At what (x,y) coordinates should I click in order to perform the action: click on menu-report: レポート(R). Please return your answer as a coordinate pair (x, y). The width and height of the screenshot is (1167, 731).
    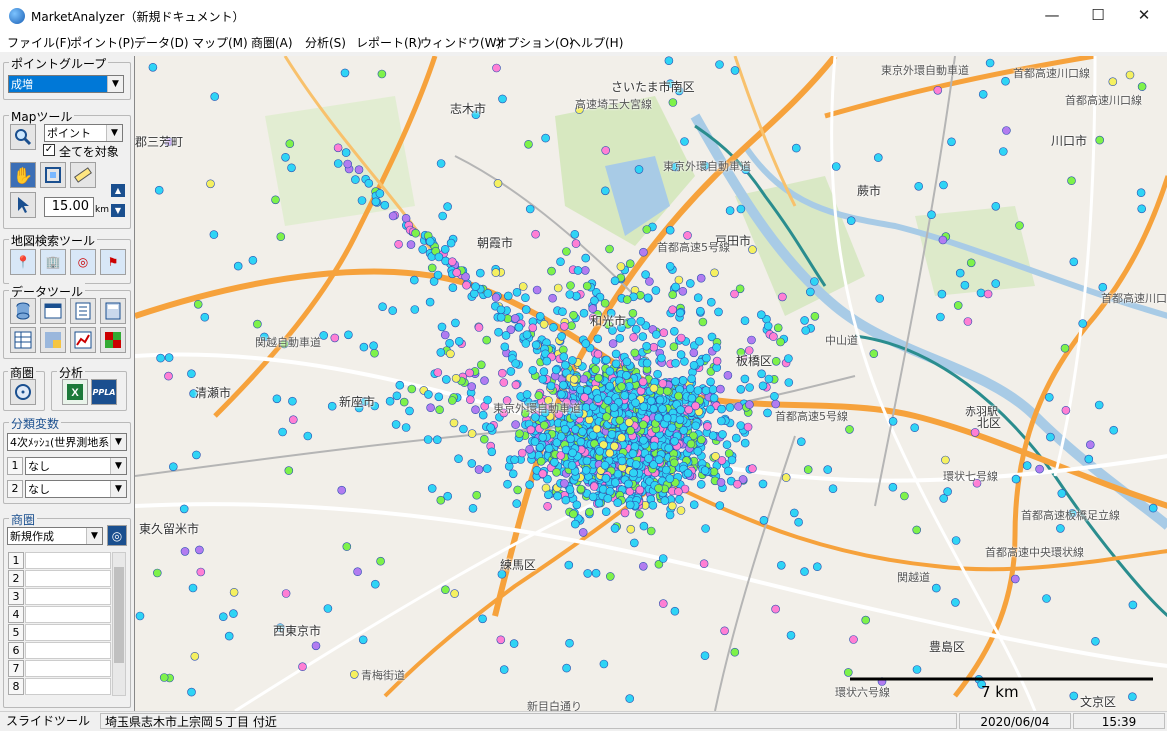
    Looking at the image, I should click on (389, 42).